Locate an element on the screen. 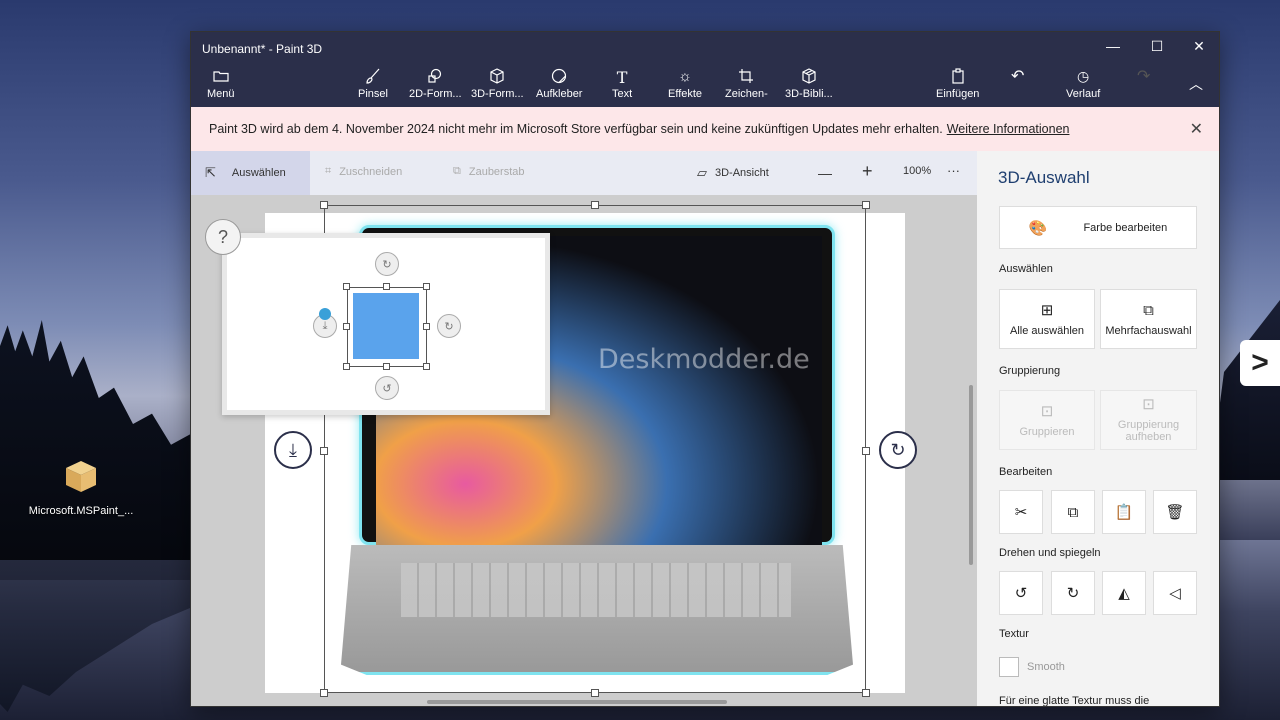 Image resolution: width=1280 pixels, height=720 pixels. more-options-button: ··· is located at coordinates (953, 170).